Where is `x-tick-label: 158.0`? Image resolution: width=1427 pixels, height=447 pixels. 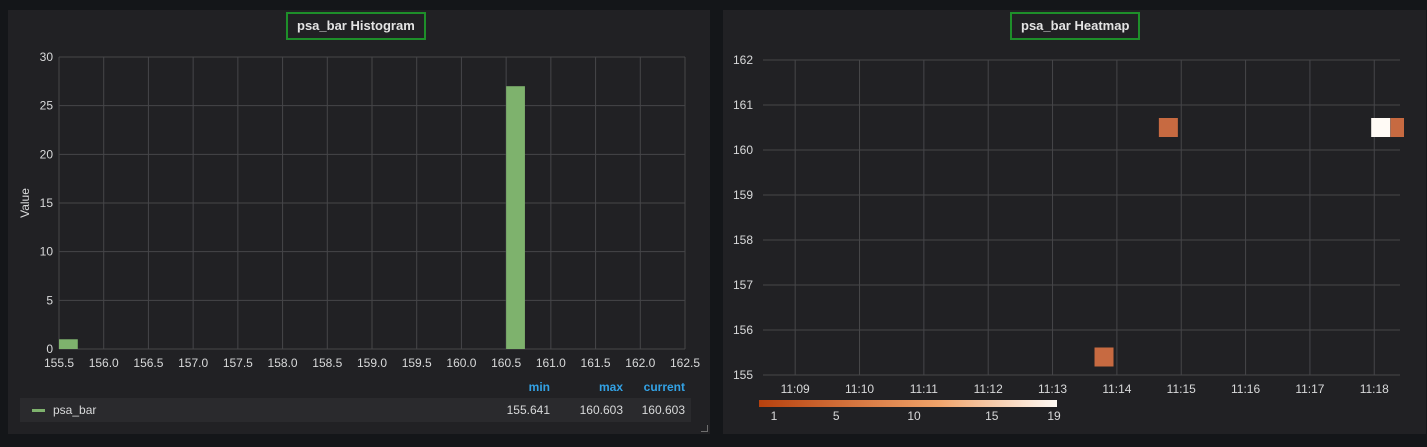 x-tick-label: 158.0 is located at coordinates (283, 363).